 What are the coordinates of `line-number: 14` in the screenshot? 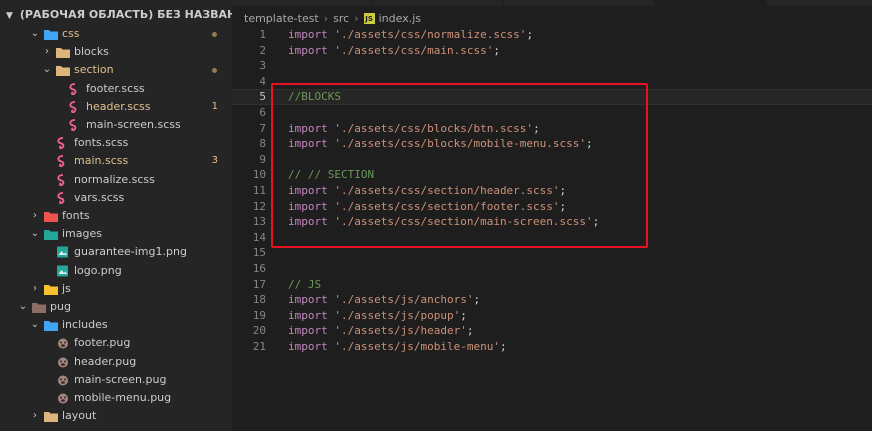 It's located at (259, 237).